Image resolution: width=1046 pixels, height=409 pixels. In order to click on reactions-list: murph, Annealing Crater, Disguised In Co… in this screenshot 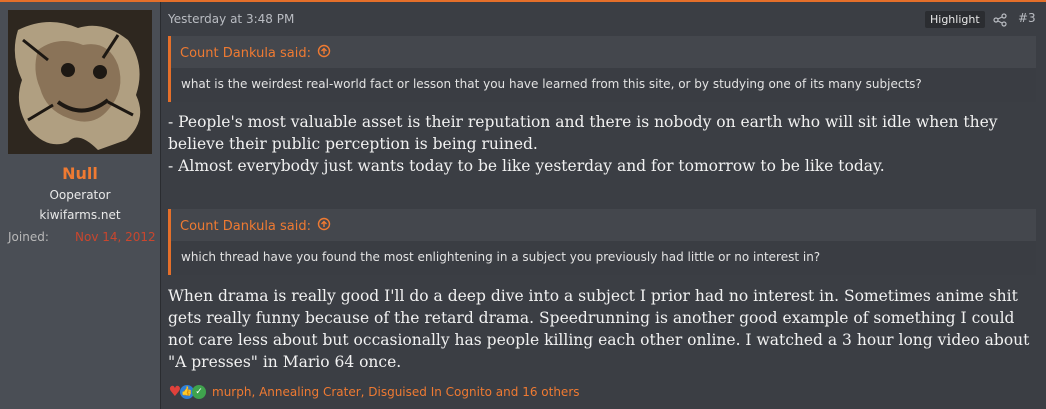, I will do `click(396, 392)`.